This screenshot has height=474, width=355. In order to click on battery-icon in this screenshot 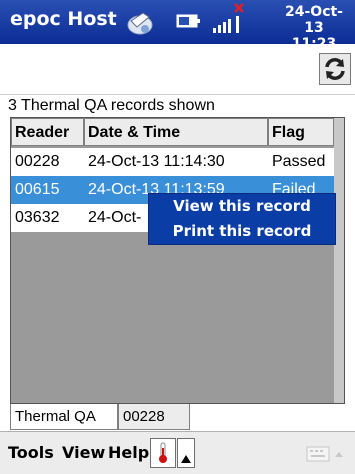, I will do `click(189, 23)`.